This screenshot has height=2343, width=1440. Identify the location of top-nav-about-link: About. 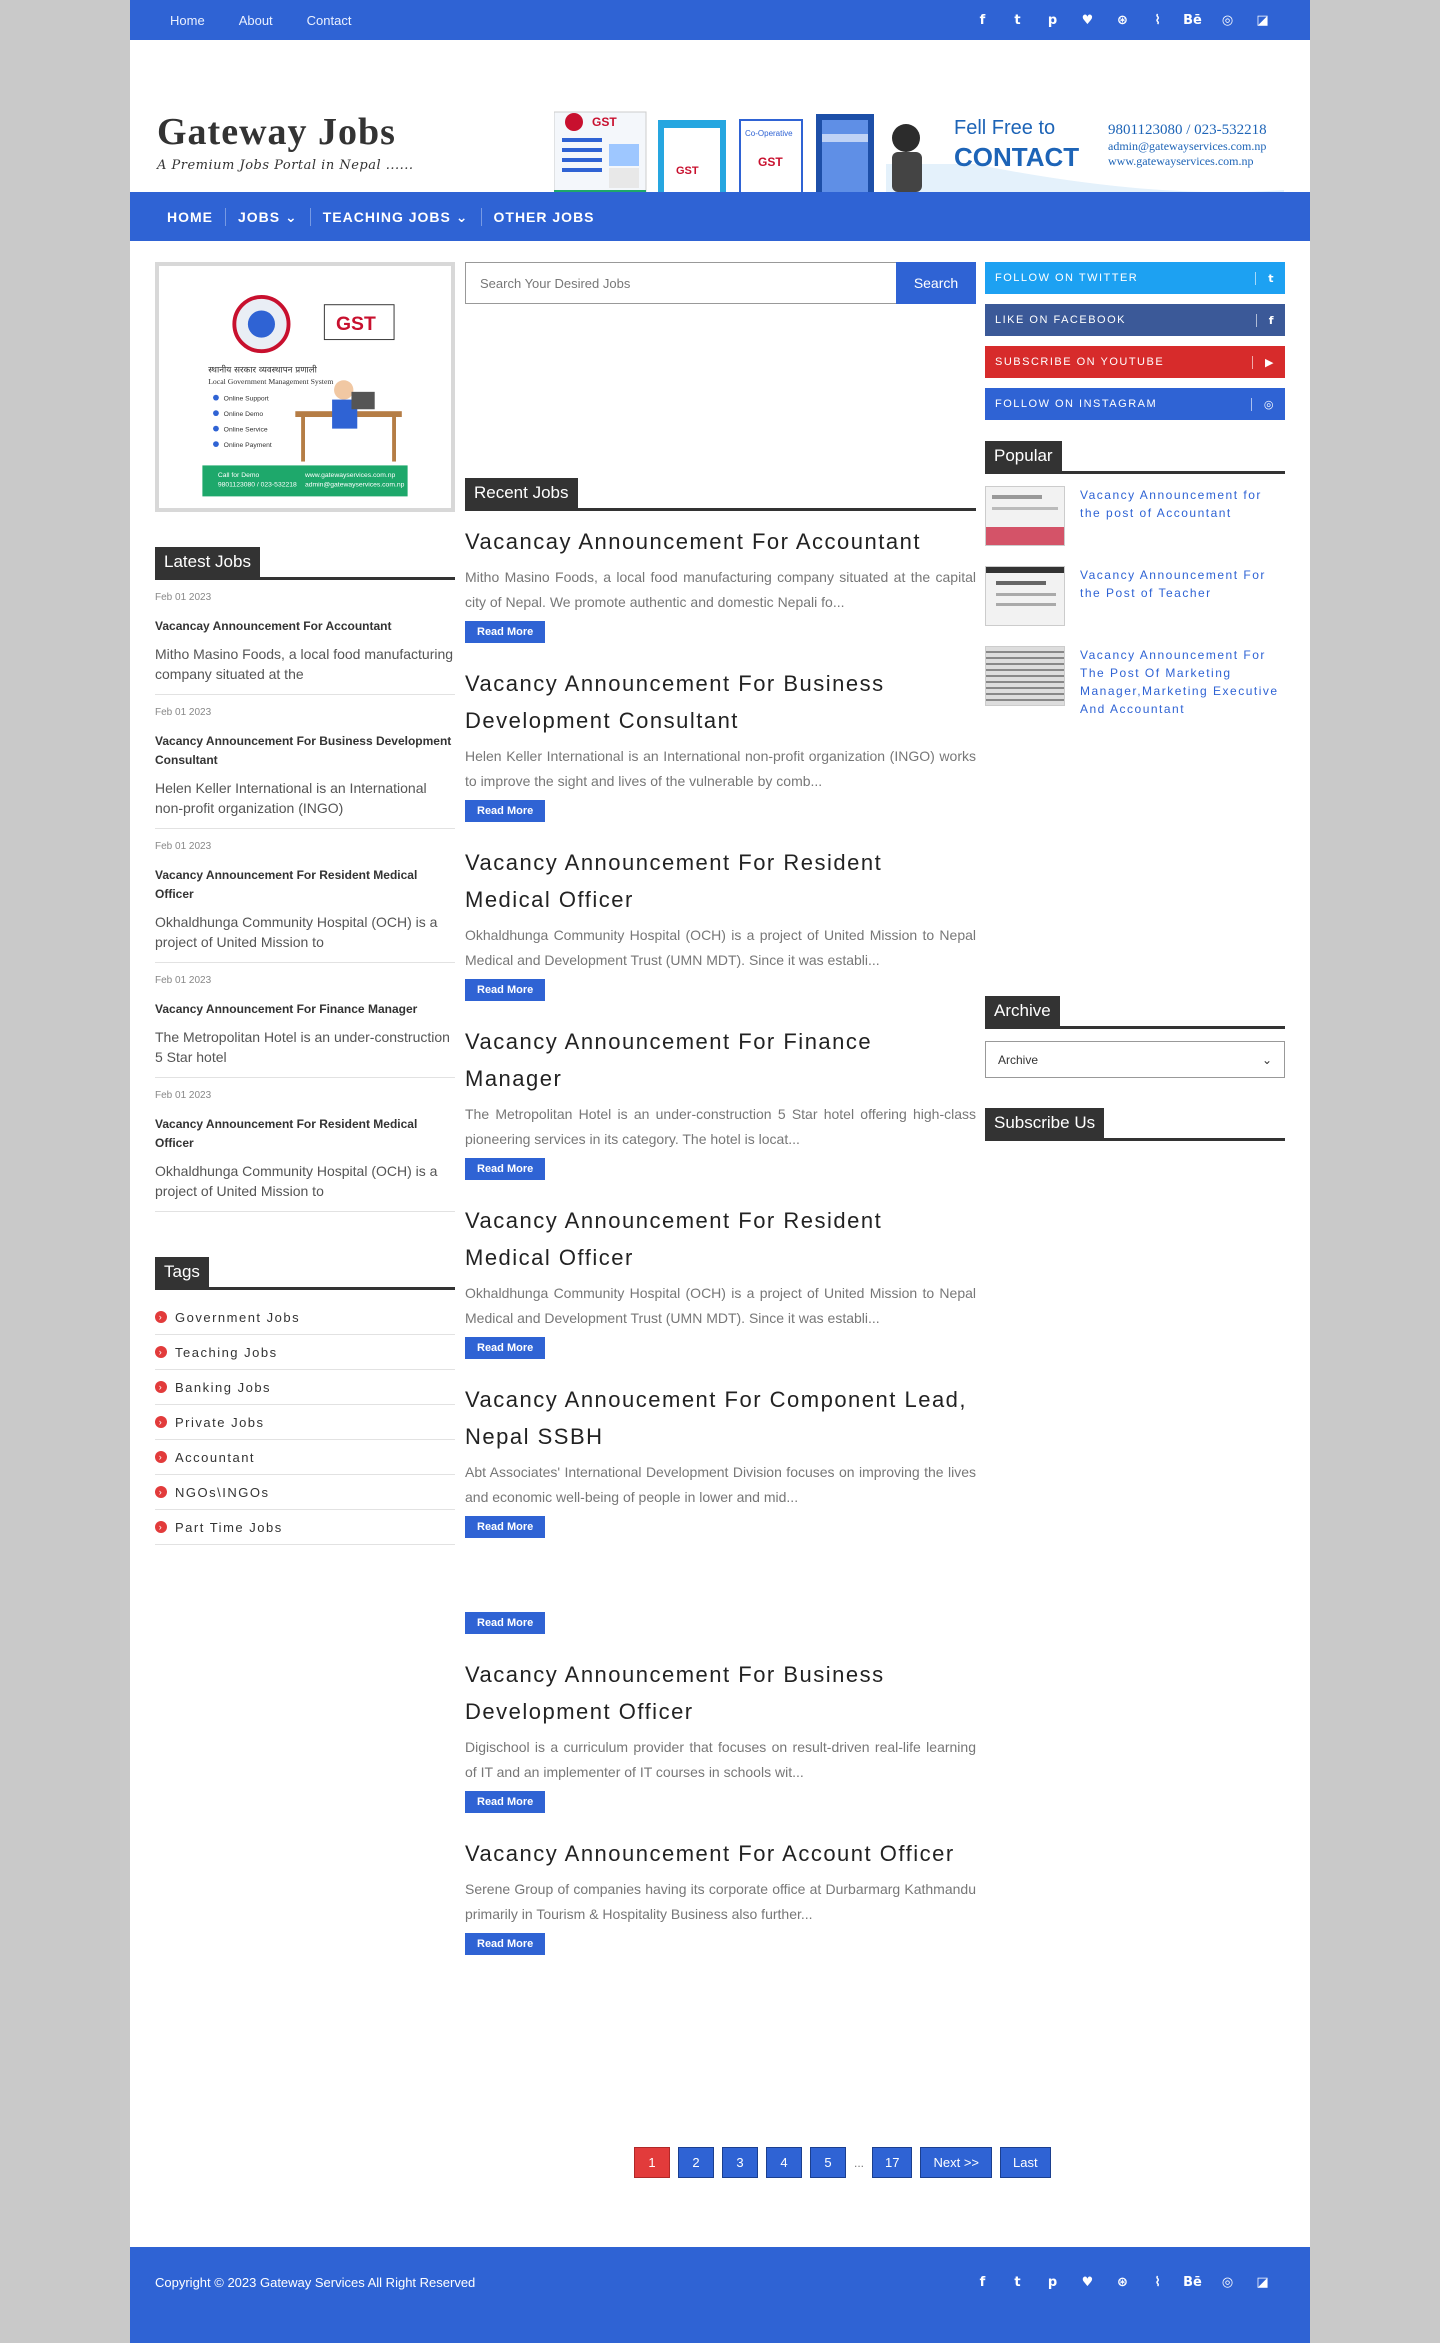
(256, 20).